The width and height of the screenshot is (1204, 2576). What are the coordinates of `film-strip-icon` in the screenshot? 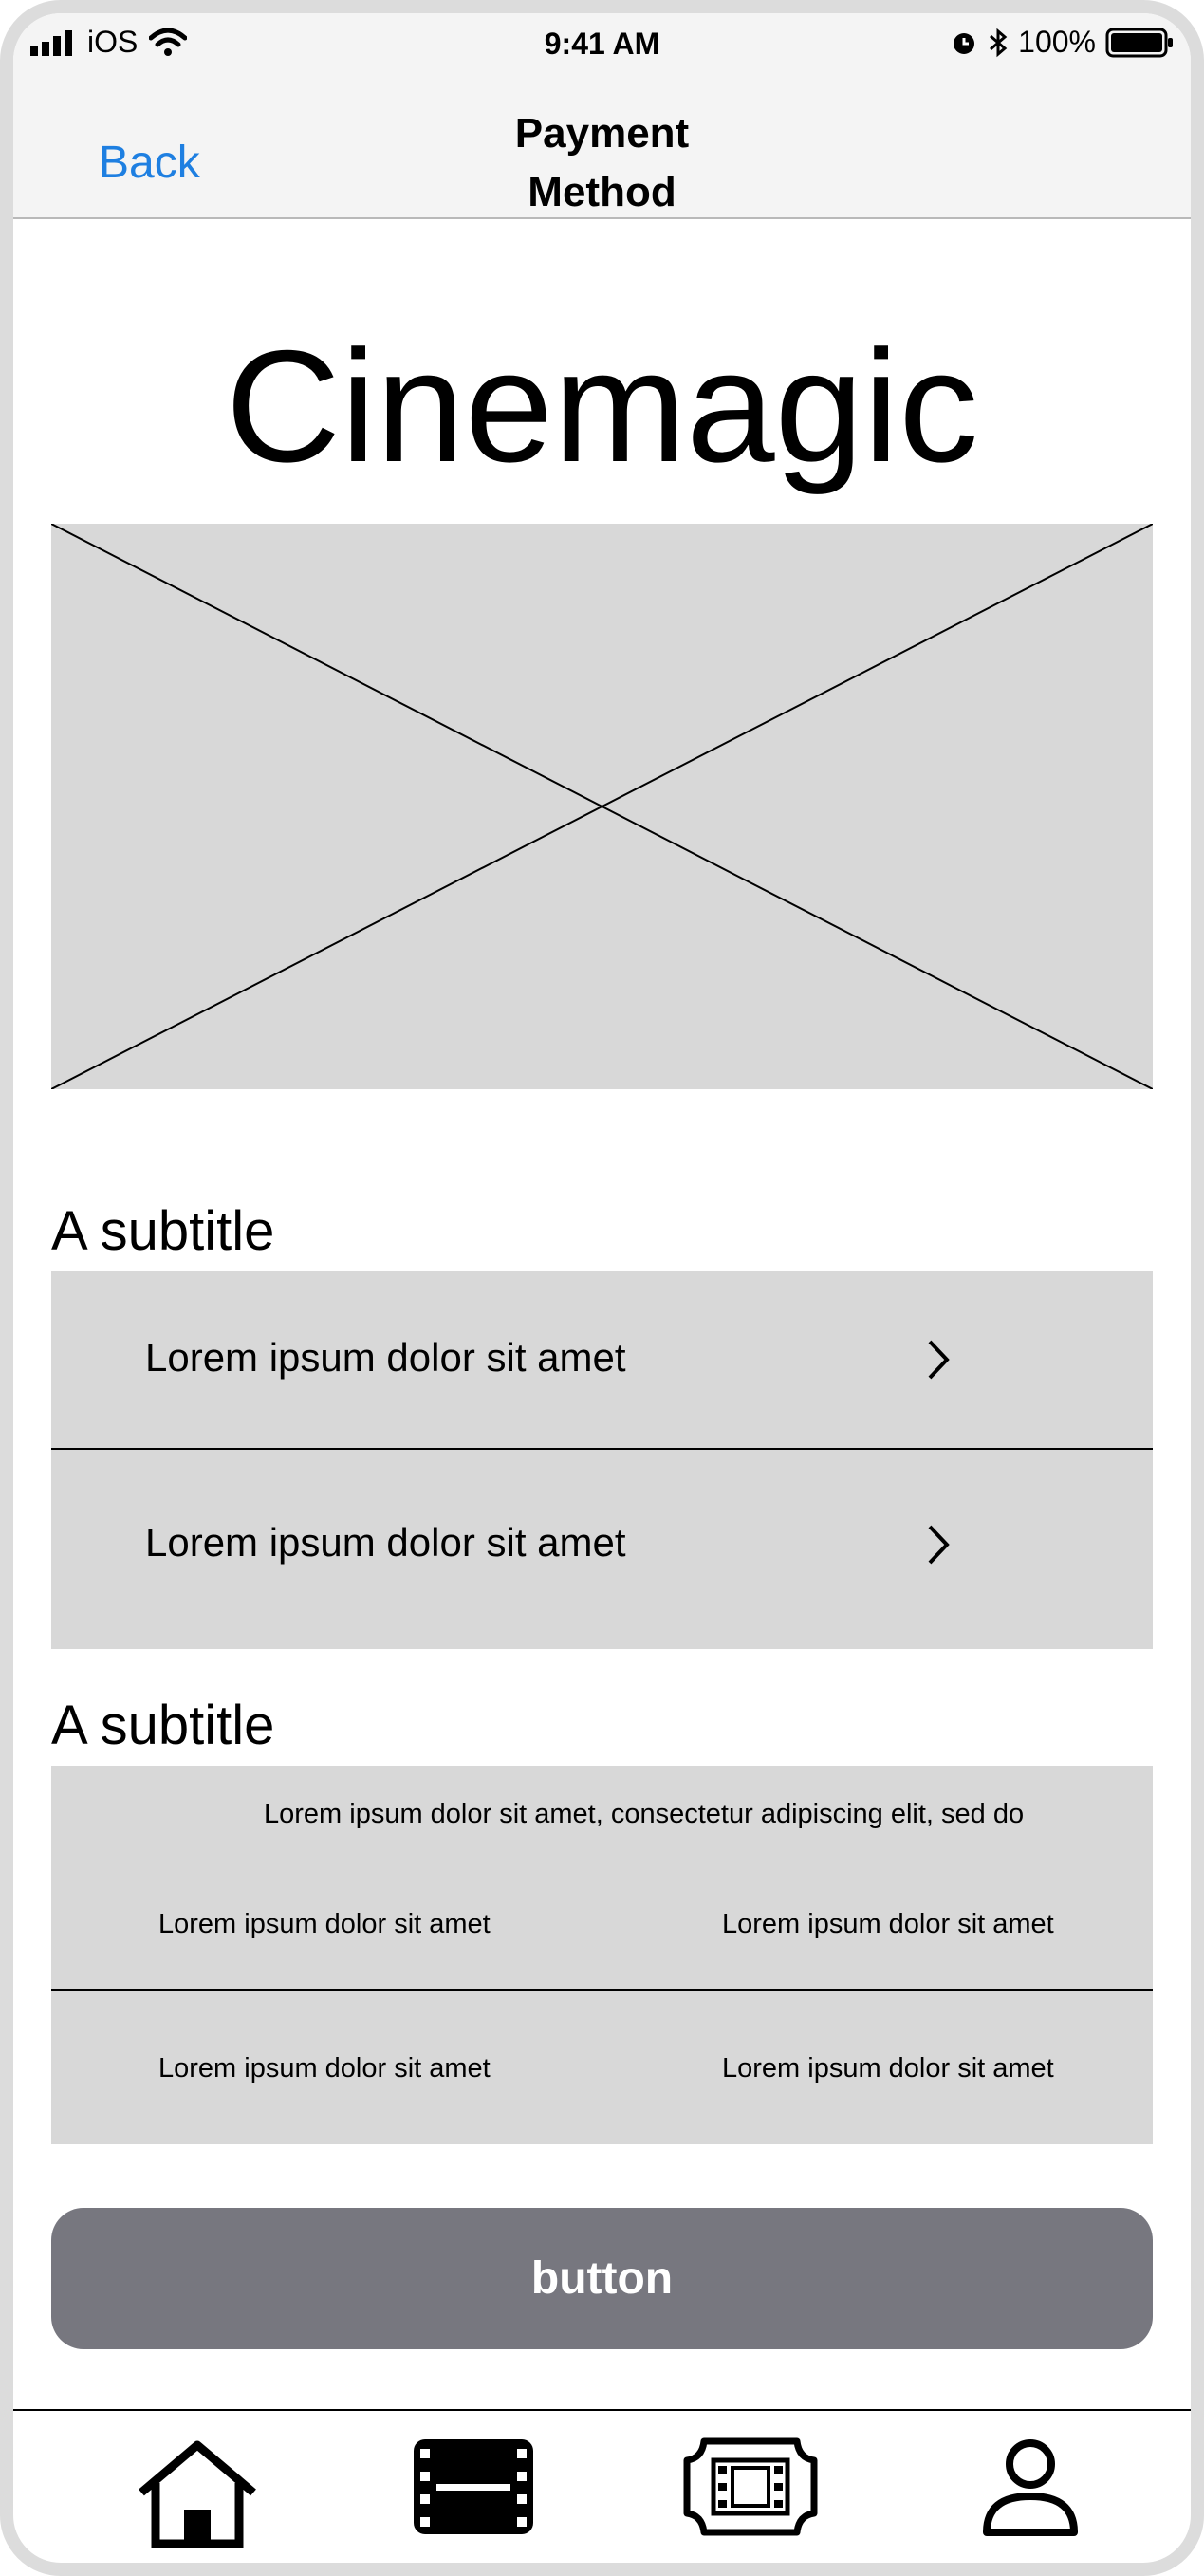 It's located at (473, 2486).